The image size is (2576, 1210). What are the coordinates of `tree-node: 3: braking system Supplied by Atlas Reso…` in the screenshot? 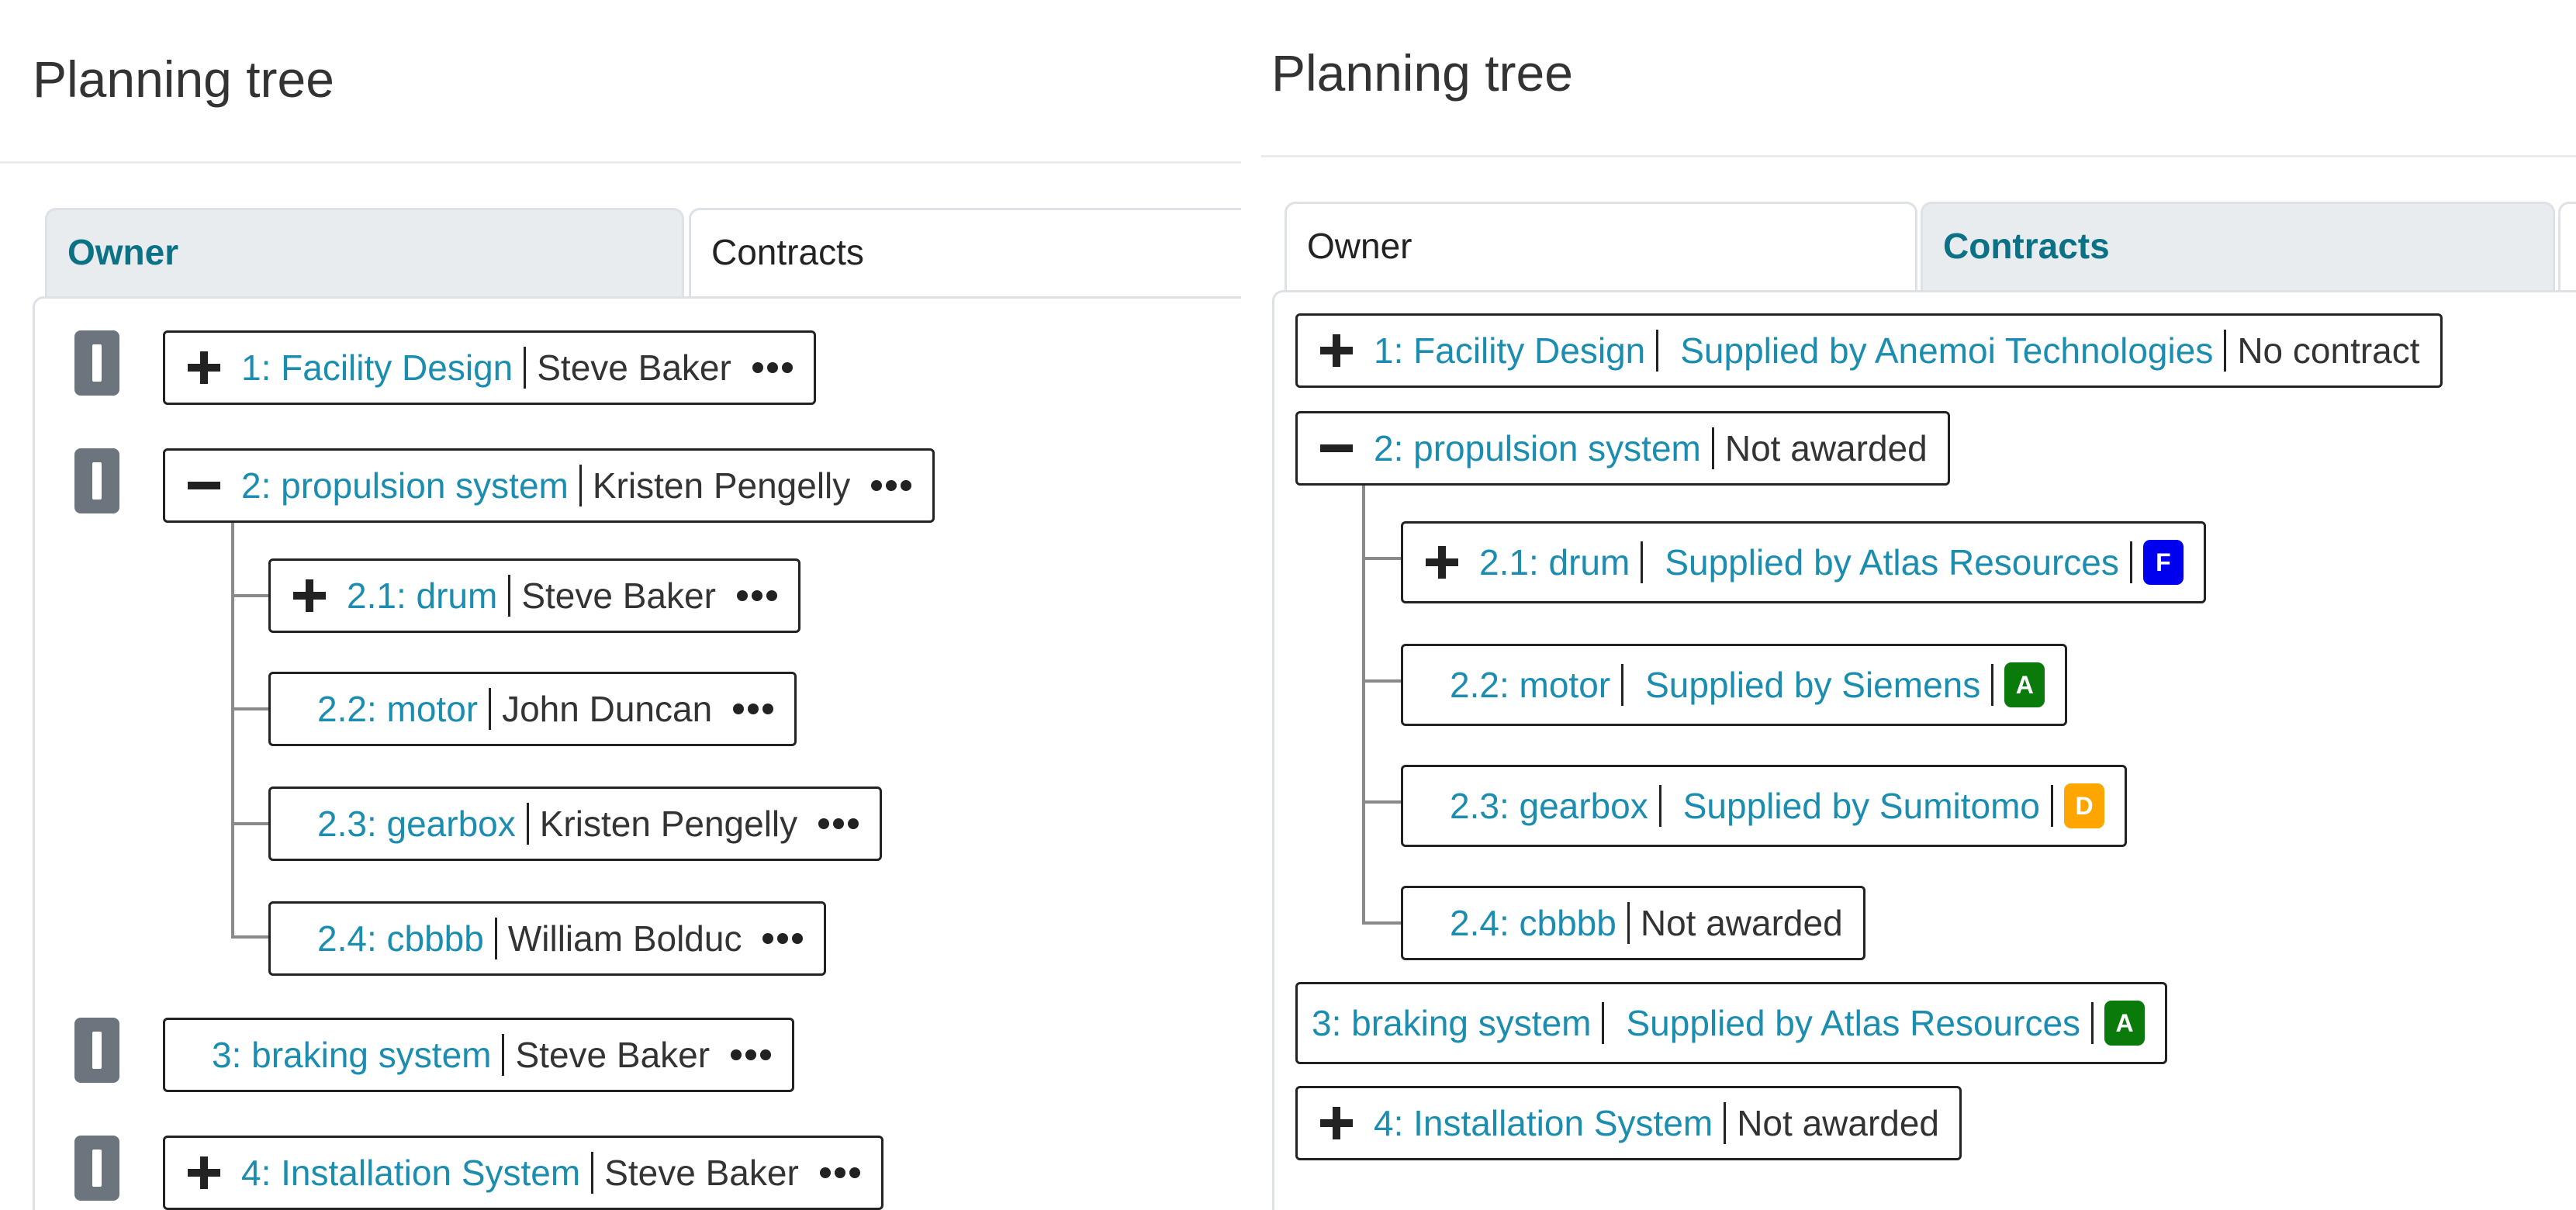 It's located at (1731, 1023).